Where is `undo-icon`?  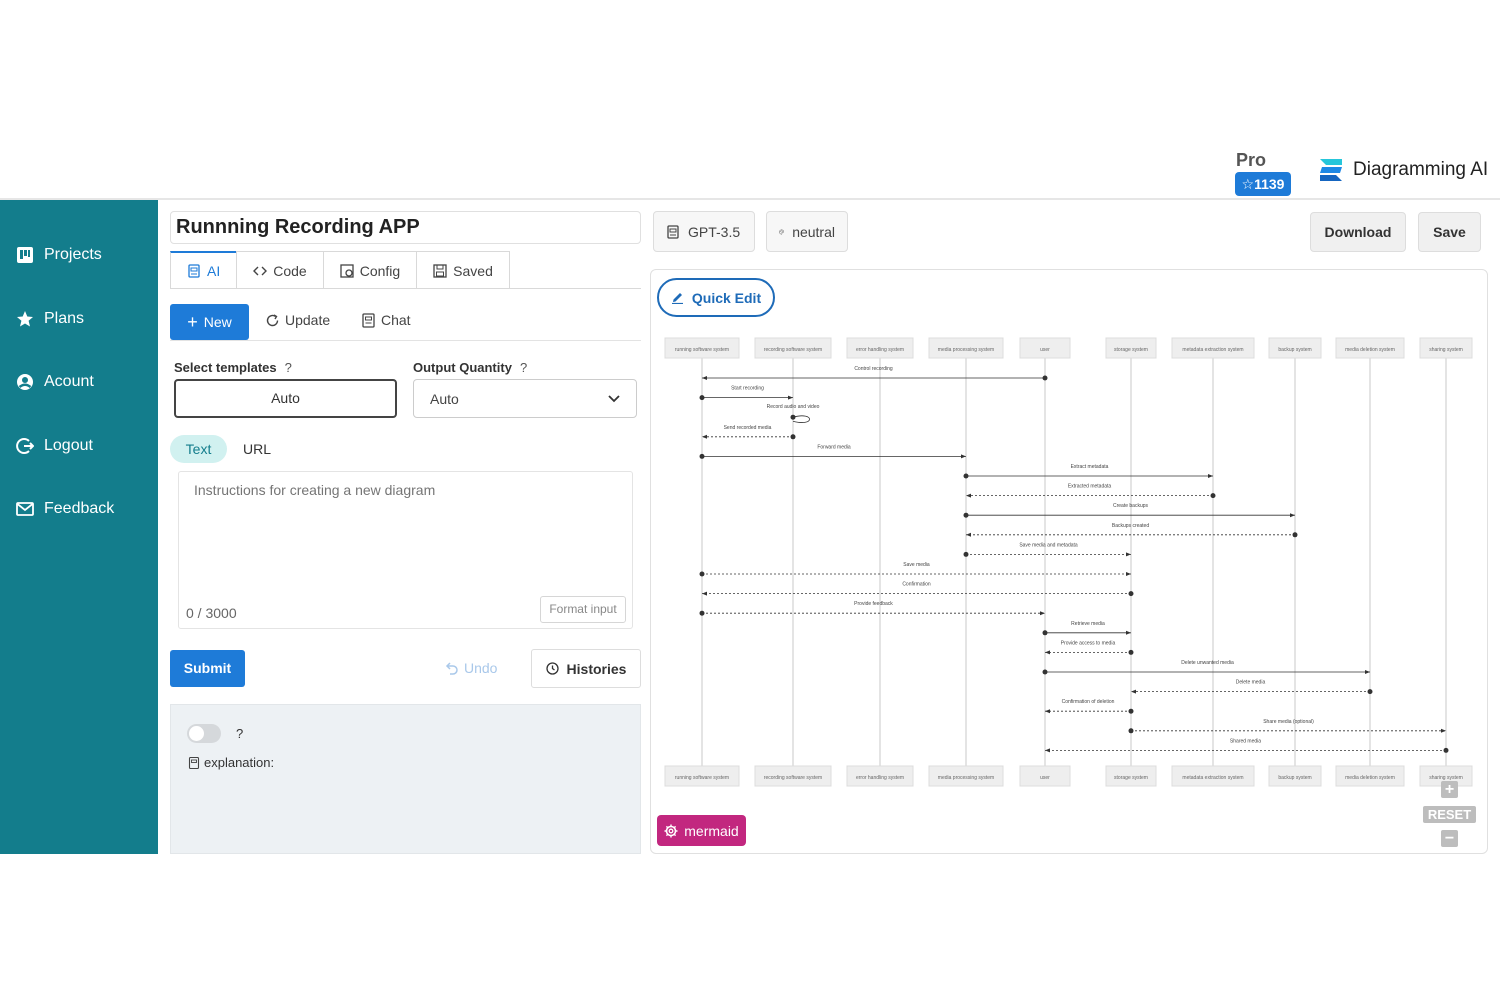
undo-icon is located at coordinates (451, 668).